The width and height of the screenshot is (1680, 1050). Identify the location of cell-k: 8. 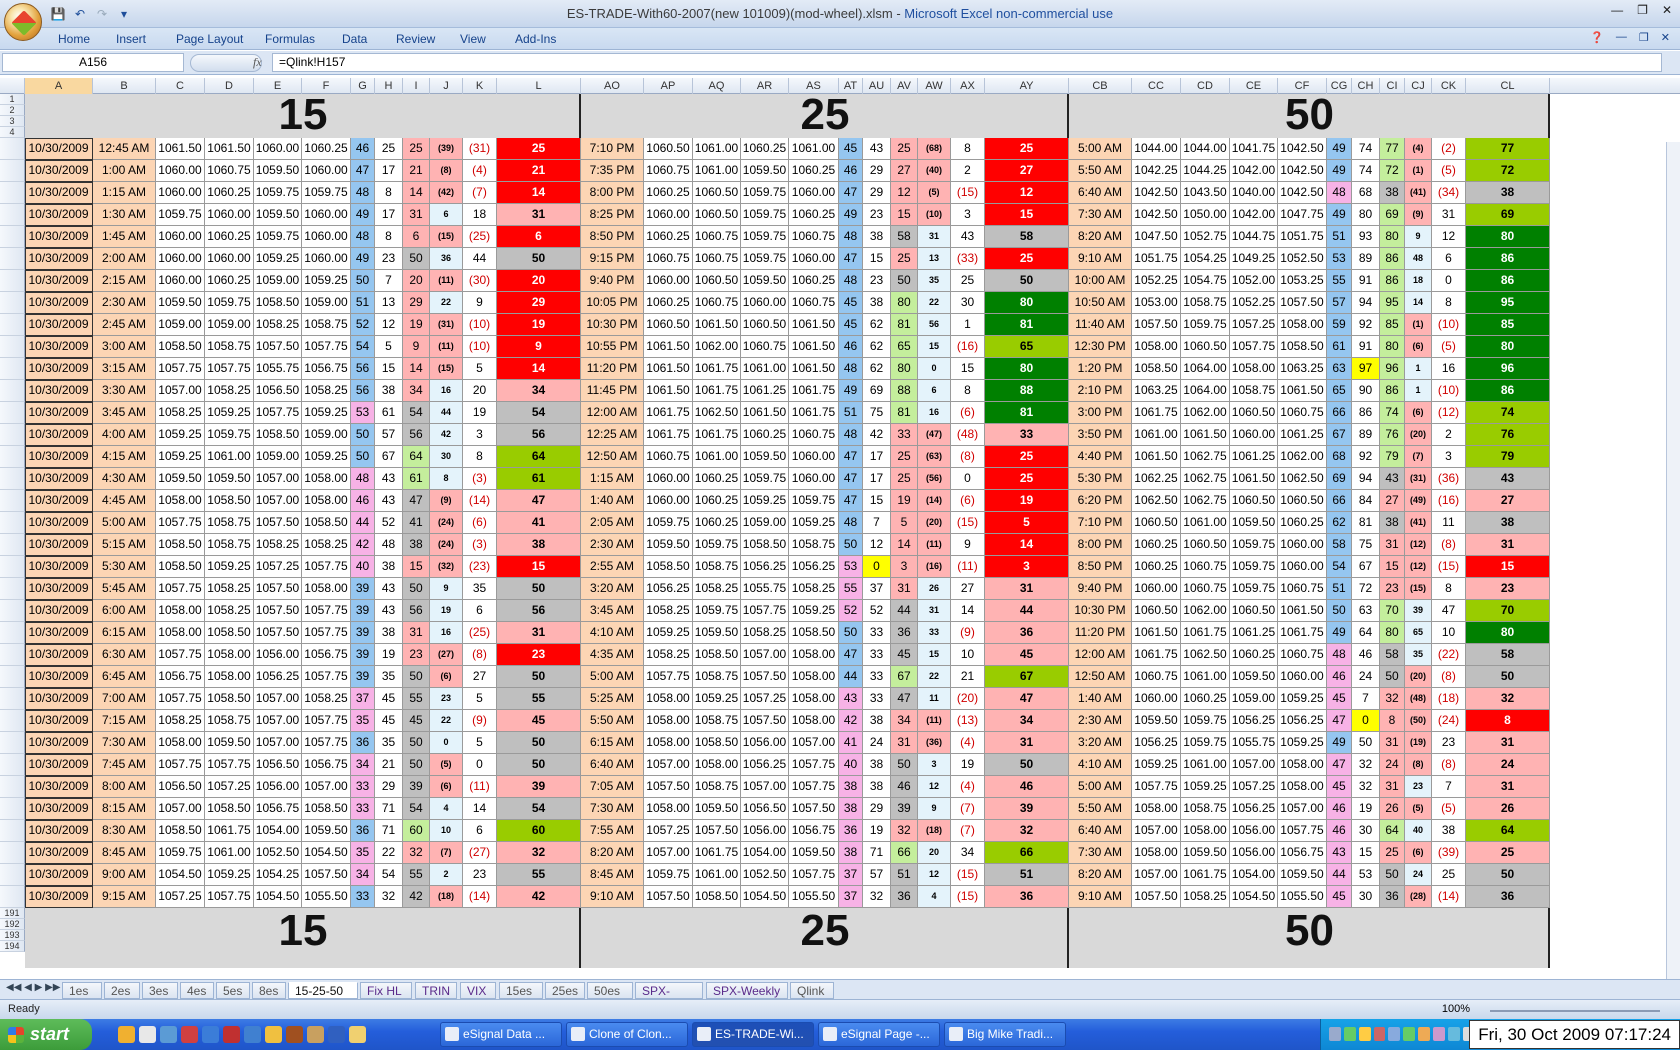
(480, 457).